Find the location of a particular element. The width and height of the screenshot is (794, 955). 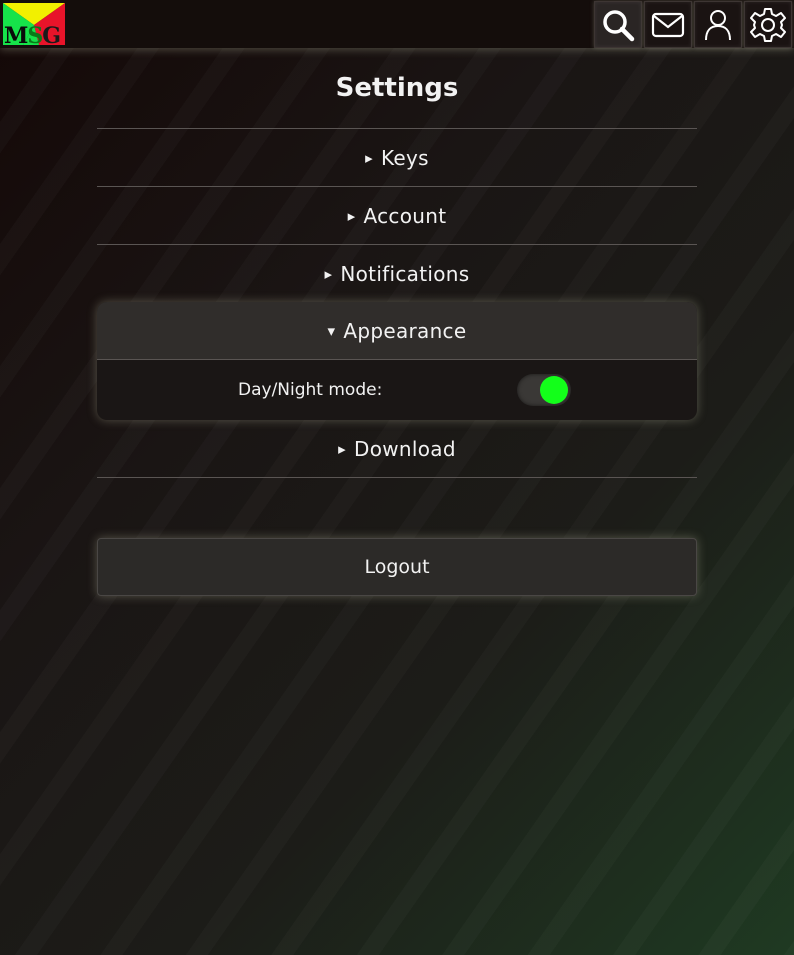

section-header-notifications: ▸ Notifications is located at coordinates (397, 273).